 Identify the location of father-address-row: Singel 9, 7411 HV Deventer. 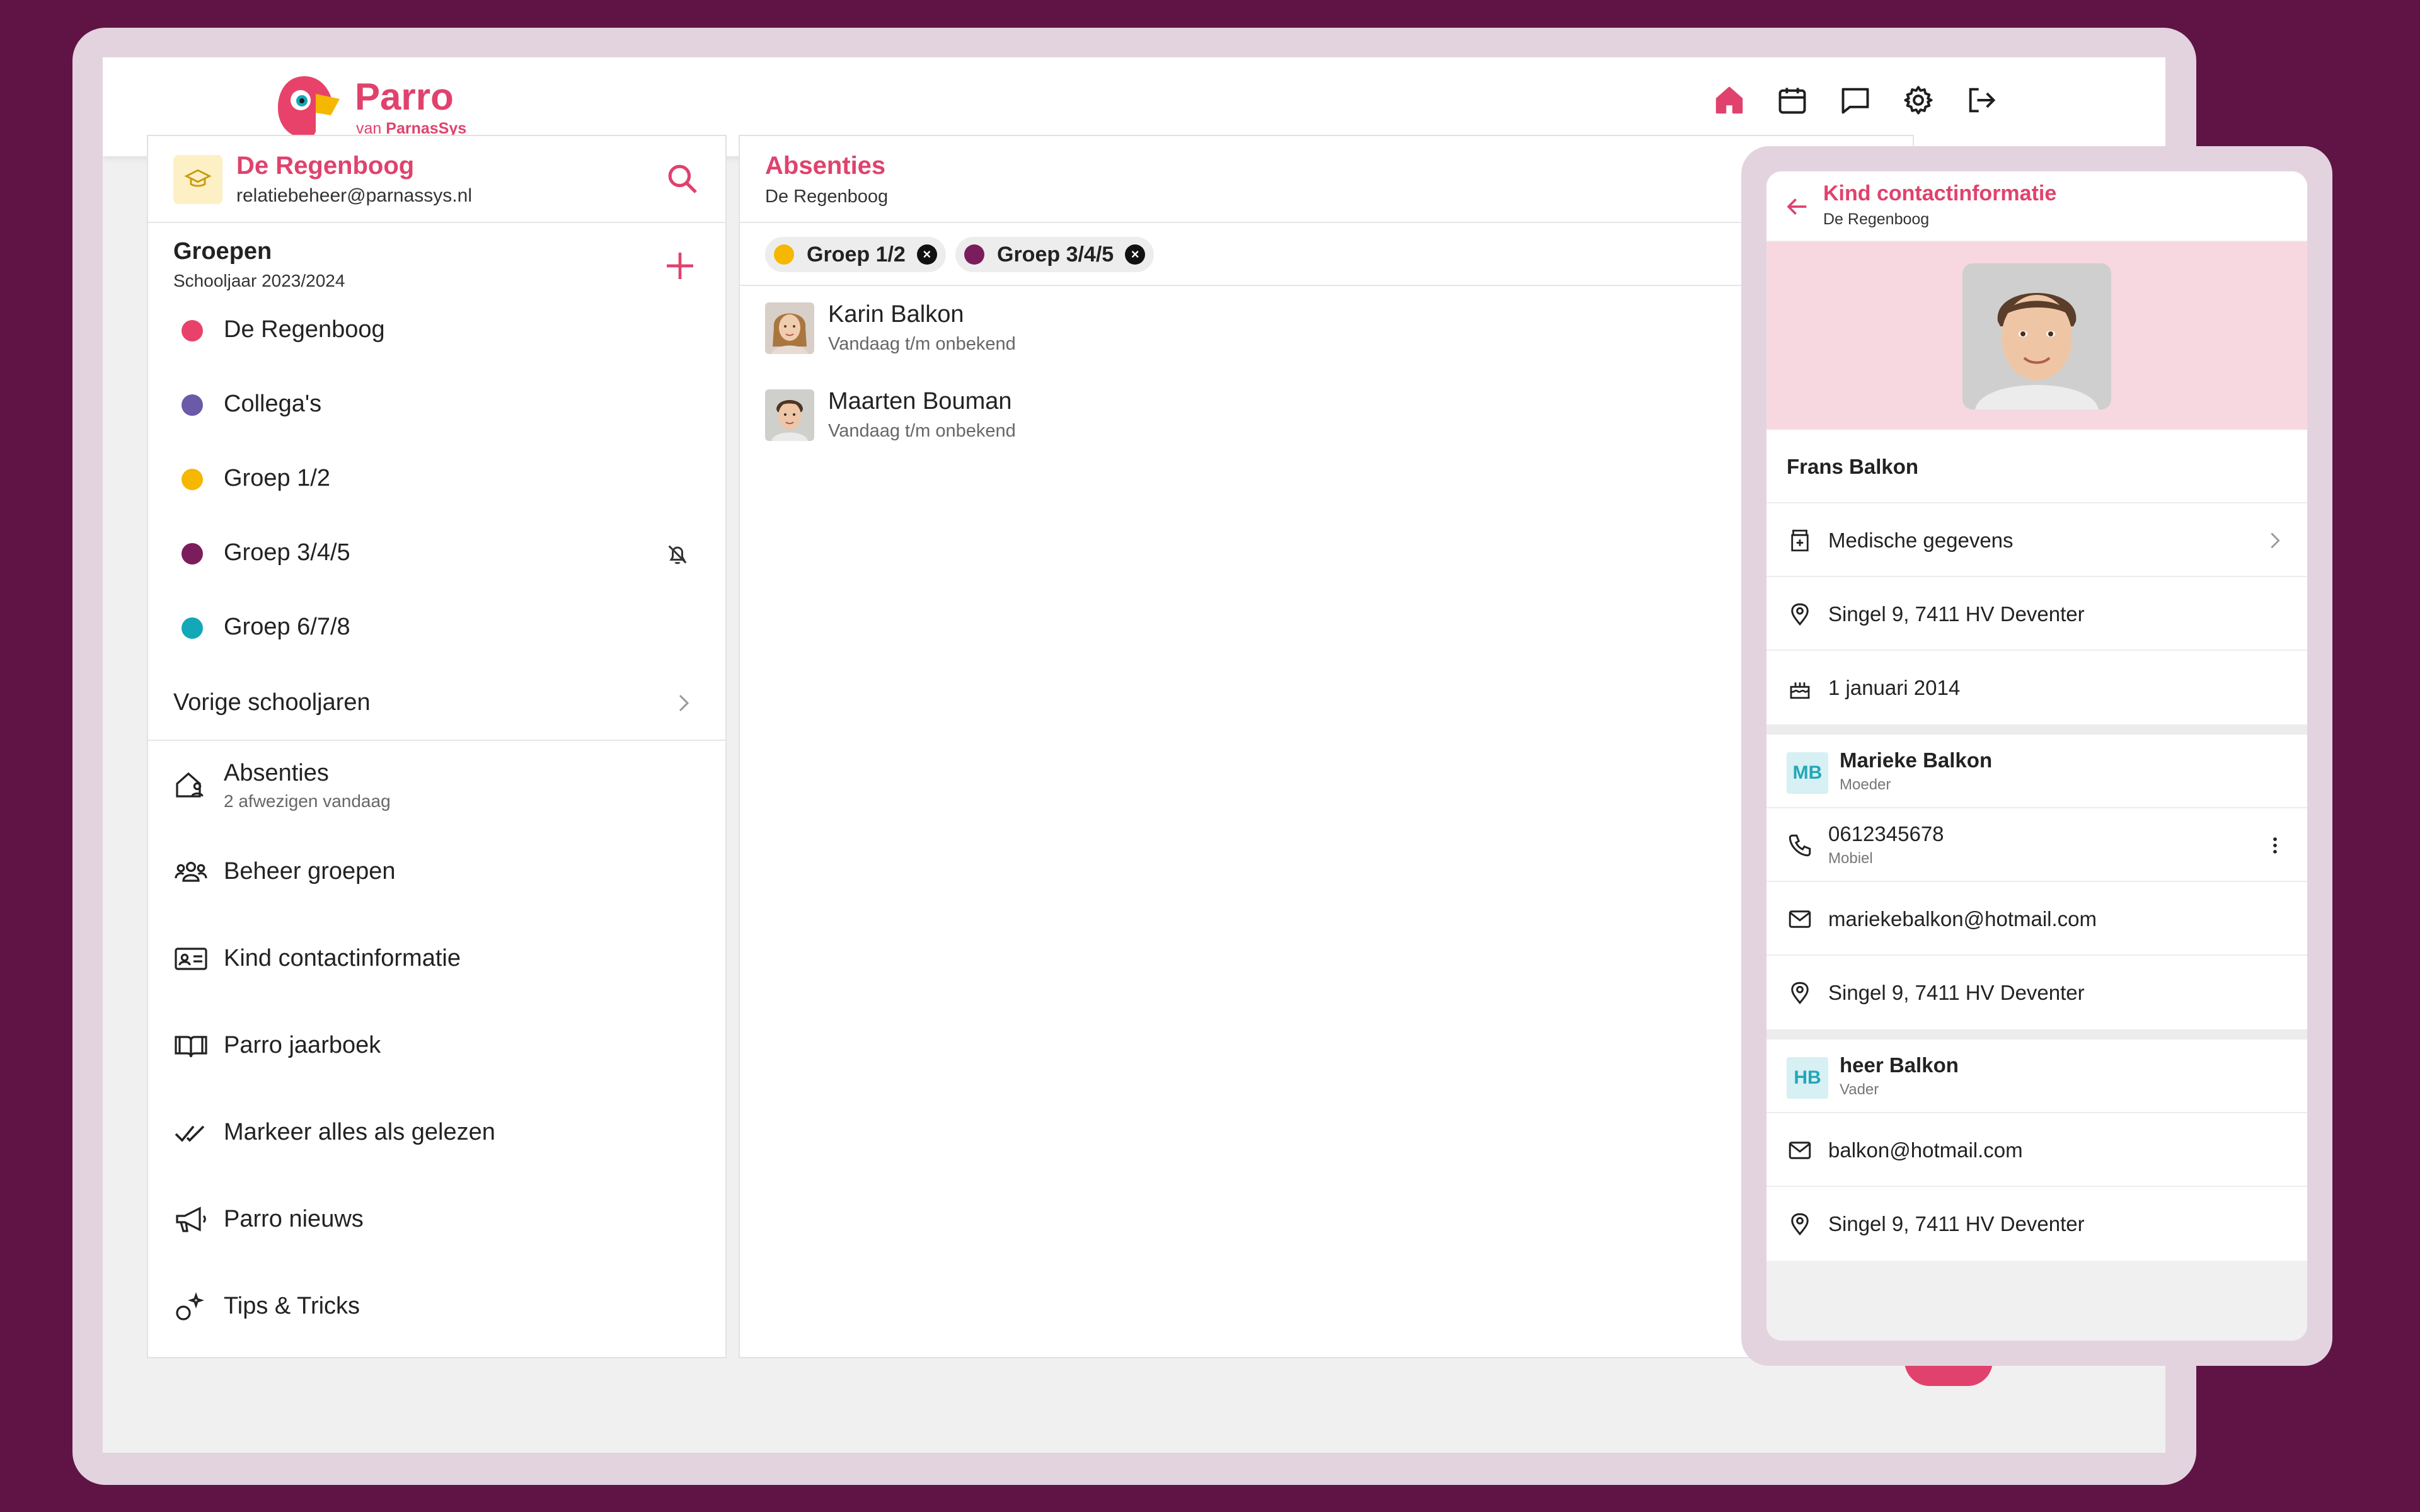
(2036, 1224).